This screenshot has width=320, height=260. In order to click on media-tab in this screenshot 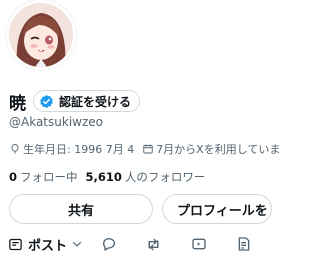, I will do `click(199, 244)`.